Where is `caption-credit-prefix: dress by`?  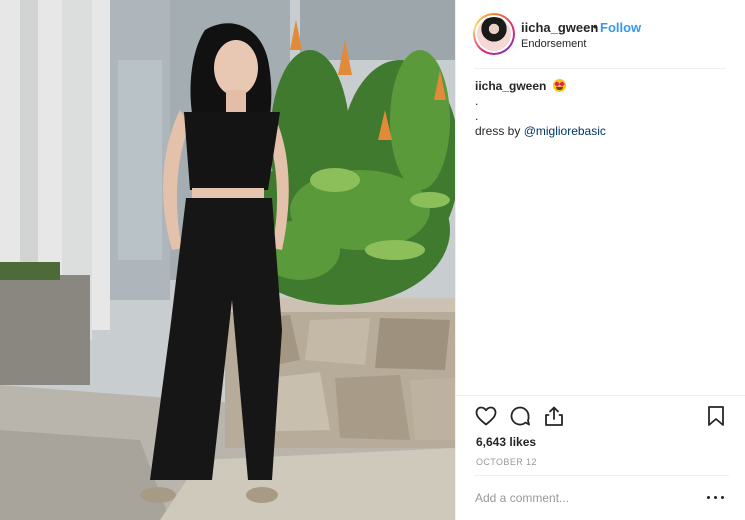 caption-credit-prefix: dress by is located at coordinates (499, 131).